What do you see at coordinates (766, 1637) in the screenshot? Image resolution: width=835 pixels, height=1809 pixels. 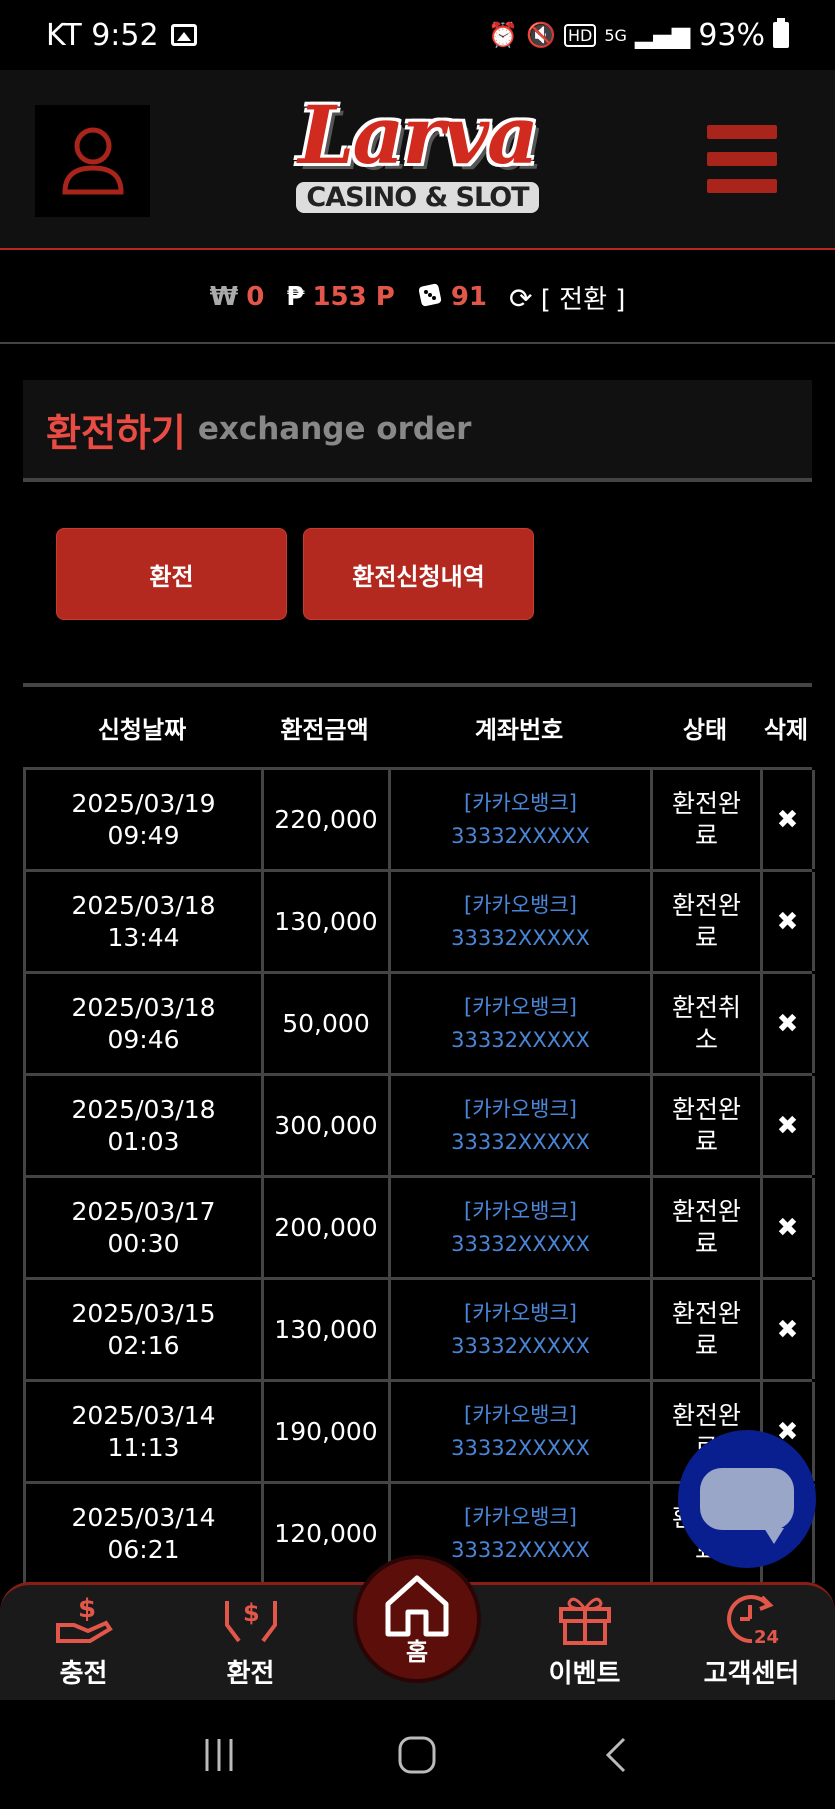 I see `svg-text: 24` at bounding box center [766, 1637].